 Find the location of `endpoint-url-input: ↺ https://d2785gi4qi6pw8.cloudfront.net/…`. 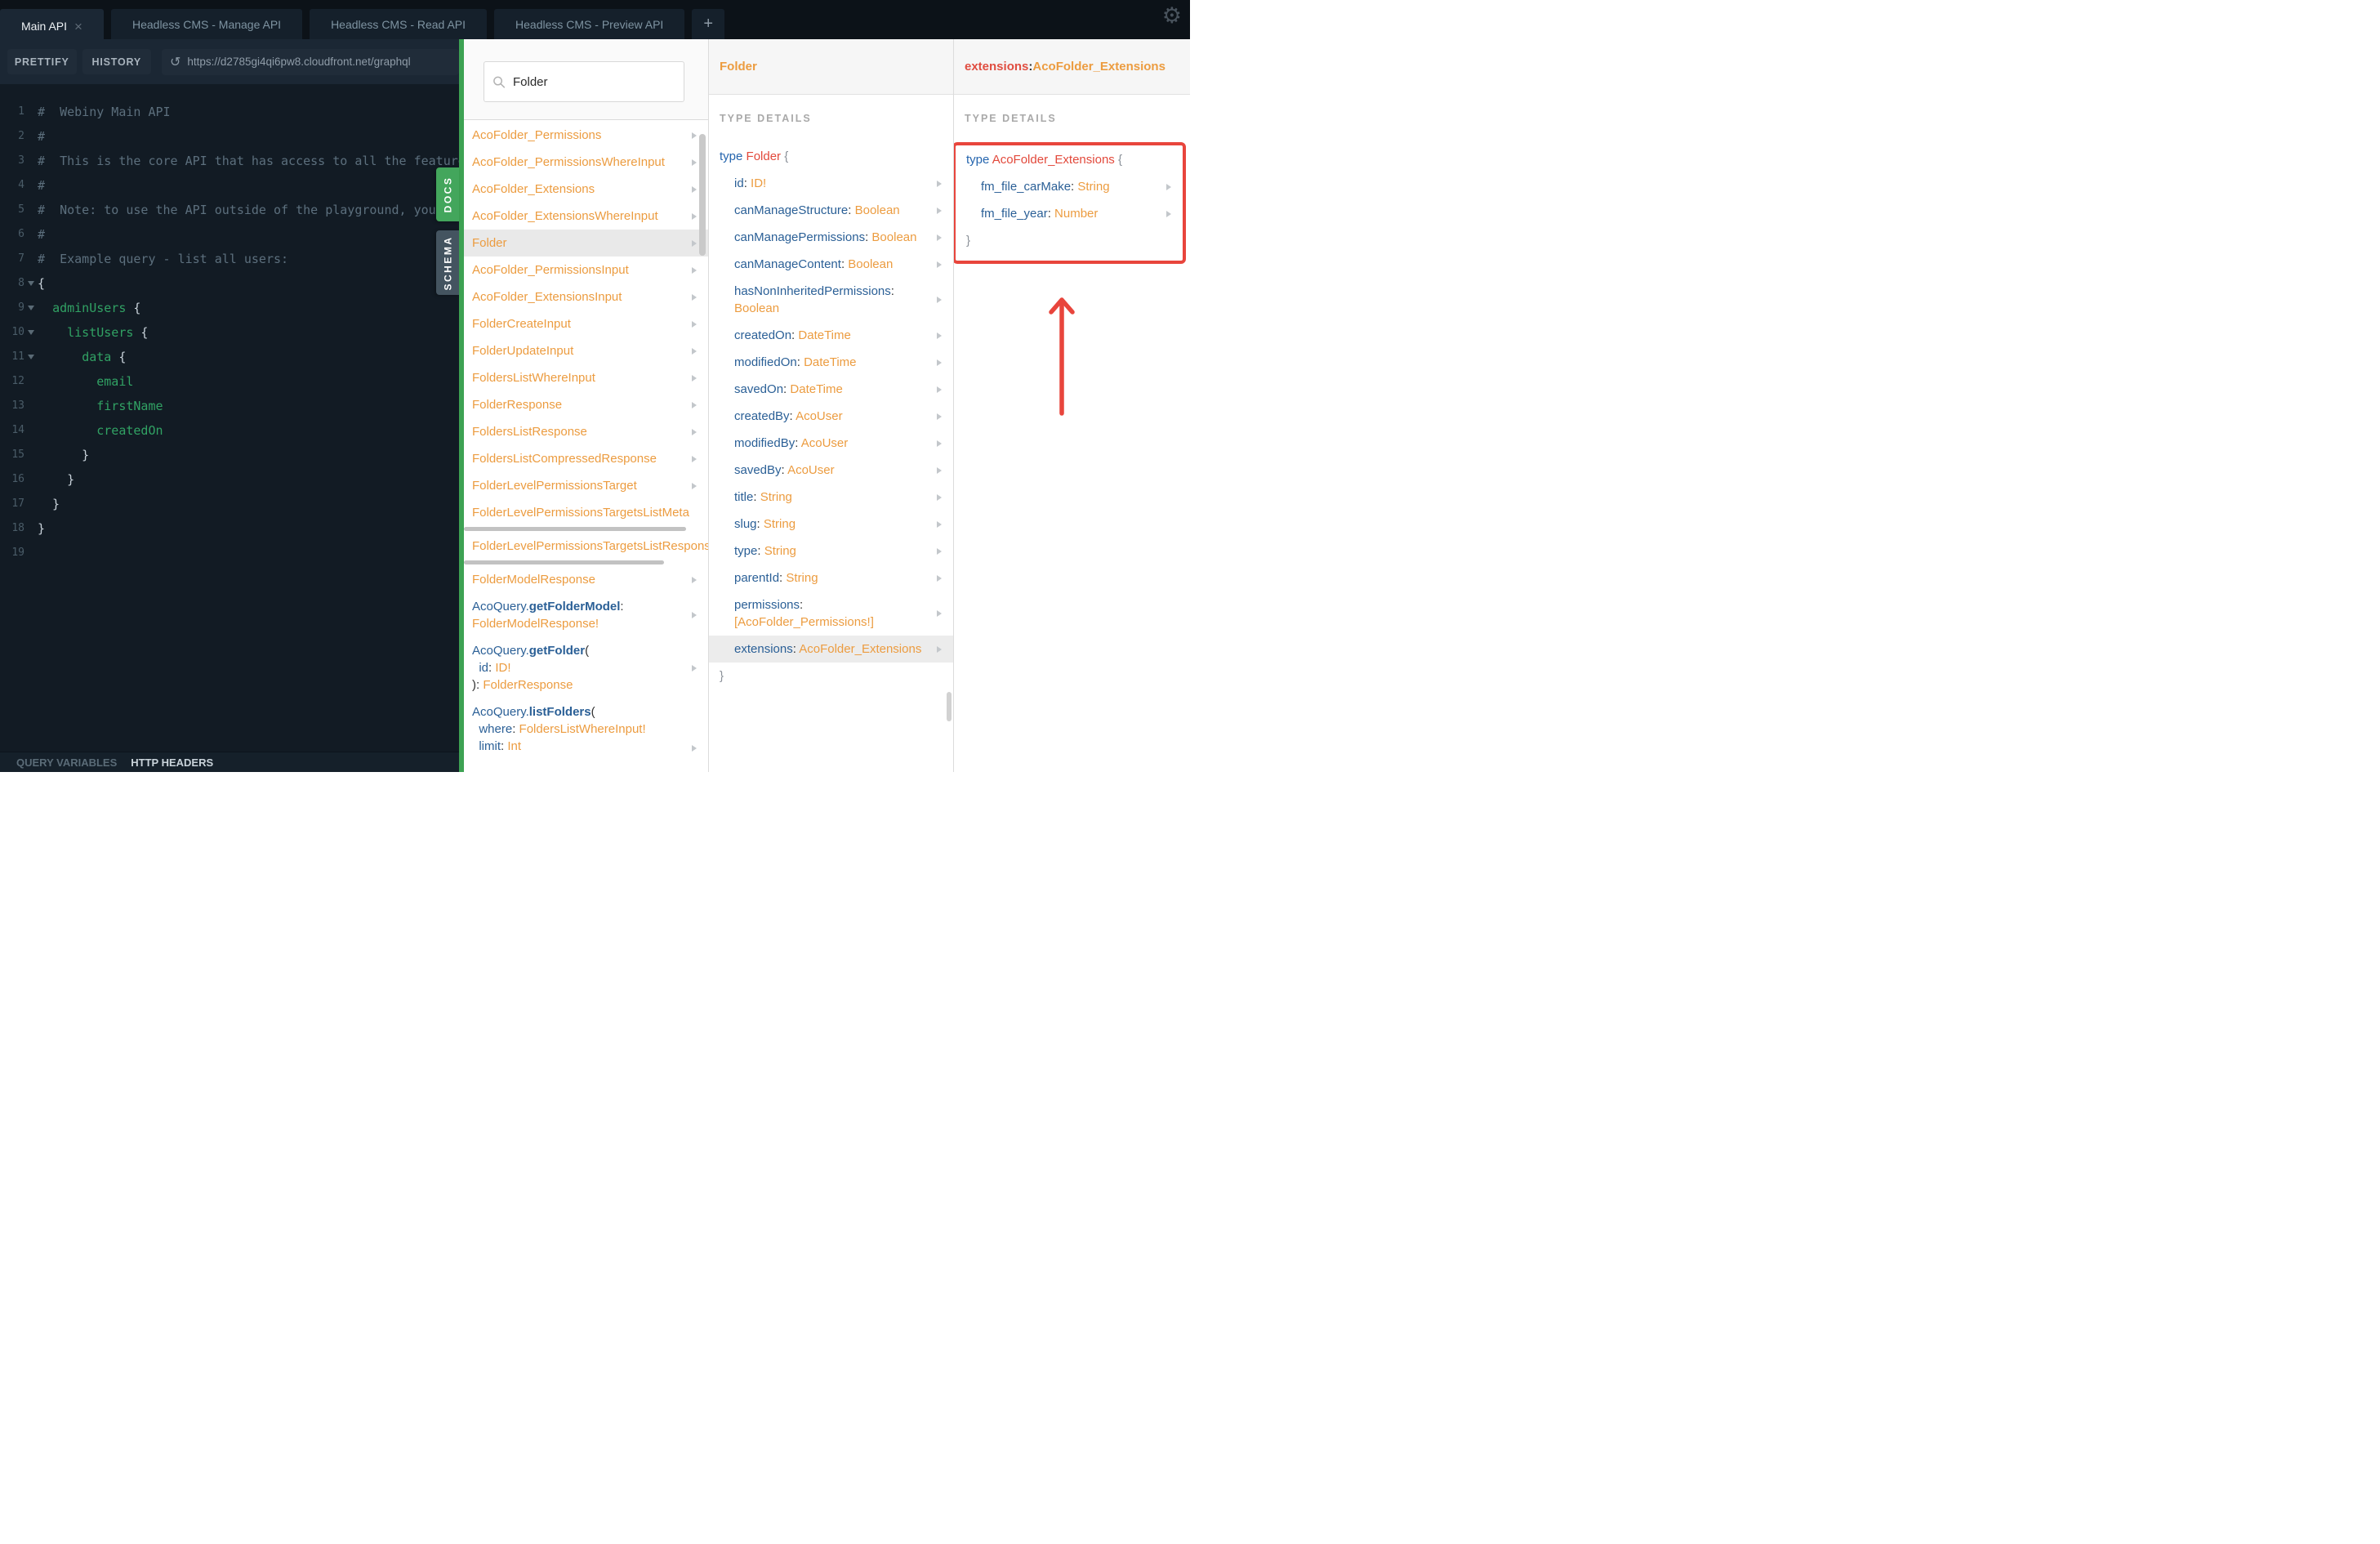

endpoint-url-input: ↺ https://d2785gi4qi6pw8.cloudfront.net/… is located at coordinates (311, 61).